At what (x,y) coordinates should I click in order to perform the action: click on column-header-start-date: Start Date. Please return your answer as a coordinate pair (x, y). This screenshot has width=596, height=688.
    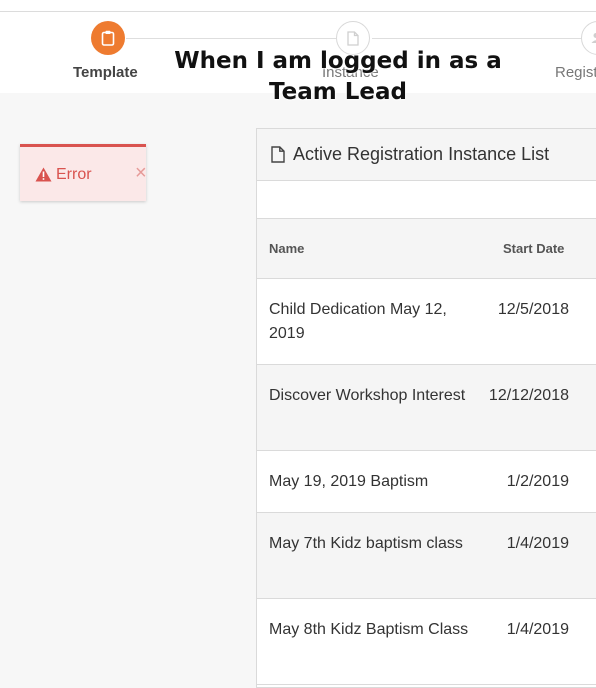
    Looking at the image, I should click on (533, 248).